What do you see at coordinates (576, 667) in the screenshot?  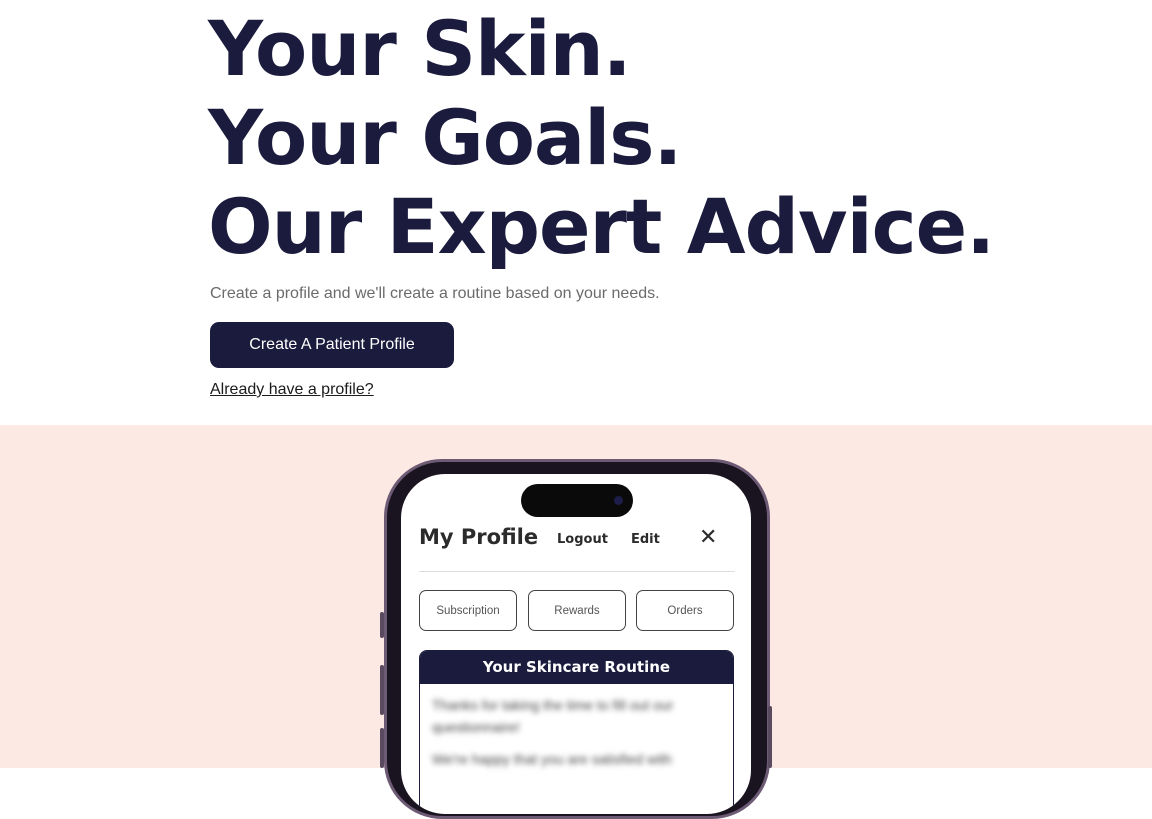 I see `routine-heading: Your Skincare Routine` at bounding box center [576, 667].